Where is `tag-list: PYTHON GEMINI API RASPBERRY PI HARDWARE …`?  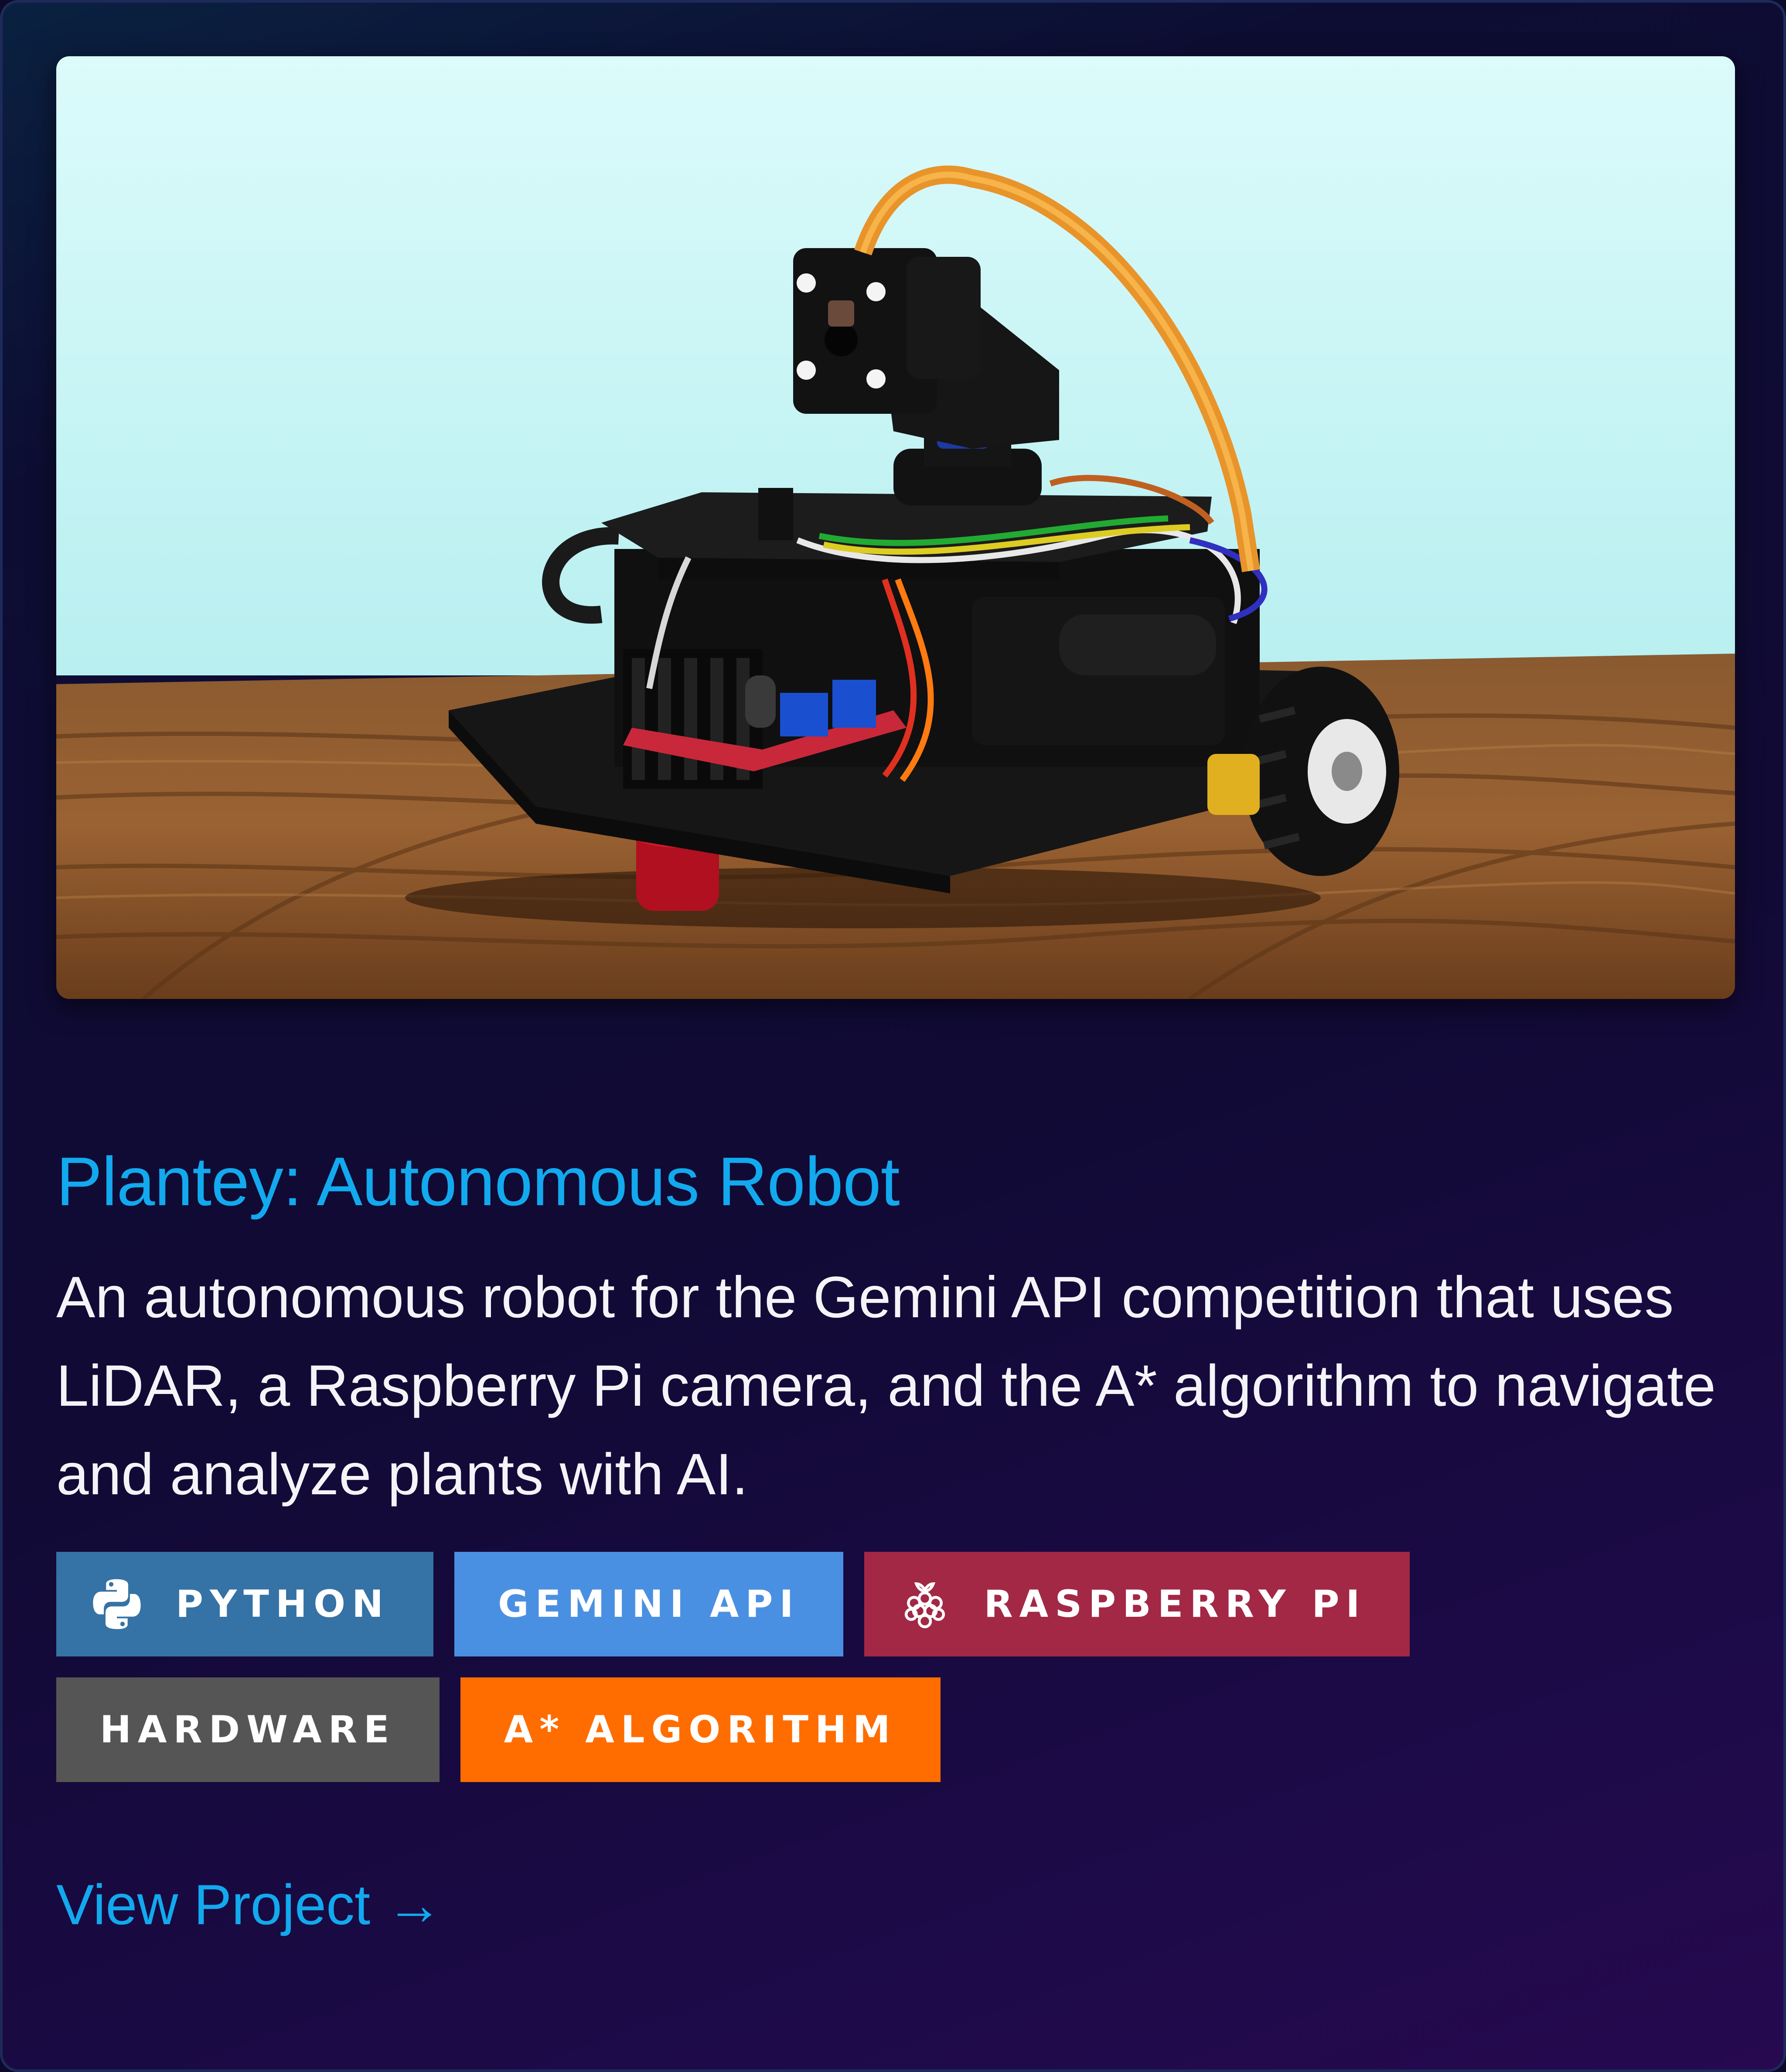 tag-list: PYTHON GEMINI API RASPBERRY PI HARDWARE … is located at coordinates (896, 1677).